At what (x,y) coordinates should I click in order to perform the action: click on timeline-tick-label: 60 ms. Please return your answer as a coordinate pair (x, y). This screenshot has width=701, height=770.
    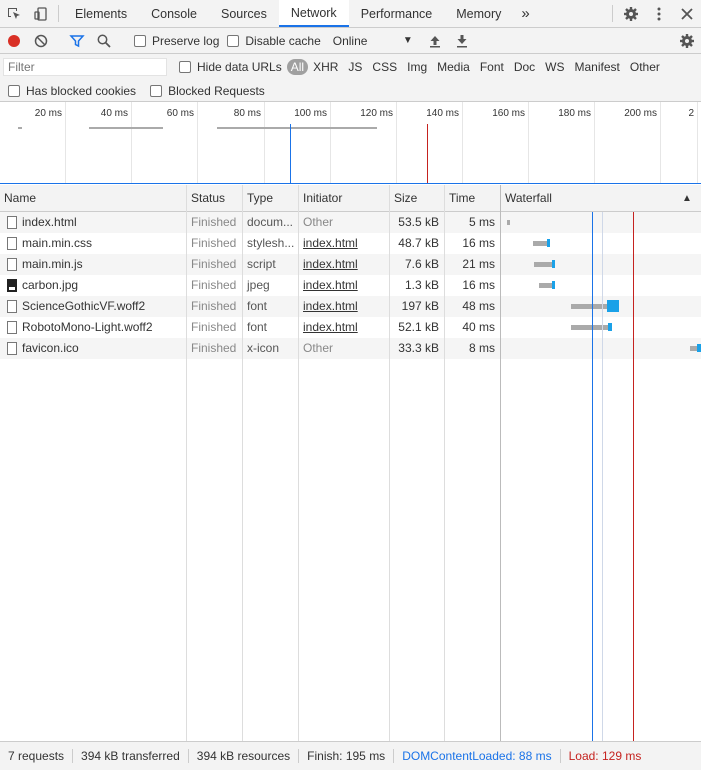
    Looking at the image, I should click on (180, 113).